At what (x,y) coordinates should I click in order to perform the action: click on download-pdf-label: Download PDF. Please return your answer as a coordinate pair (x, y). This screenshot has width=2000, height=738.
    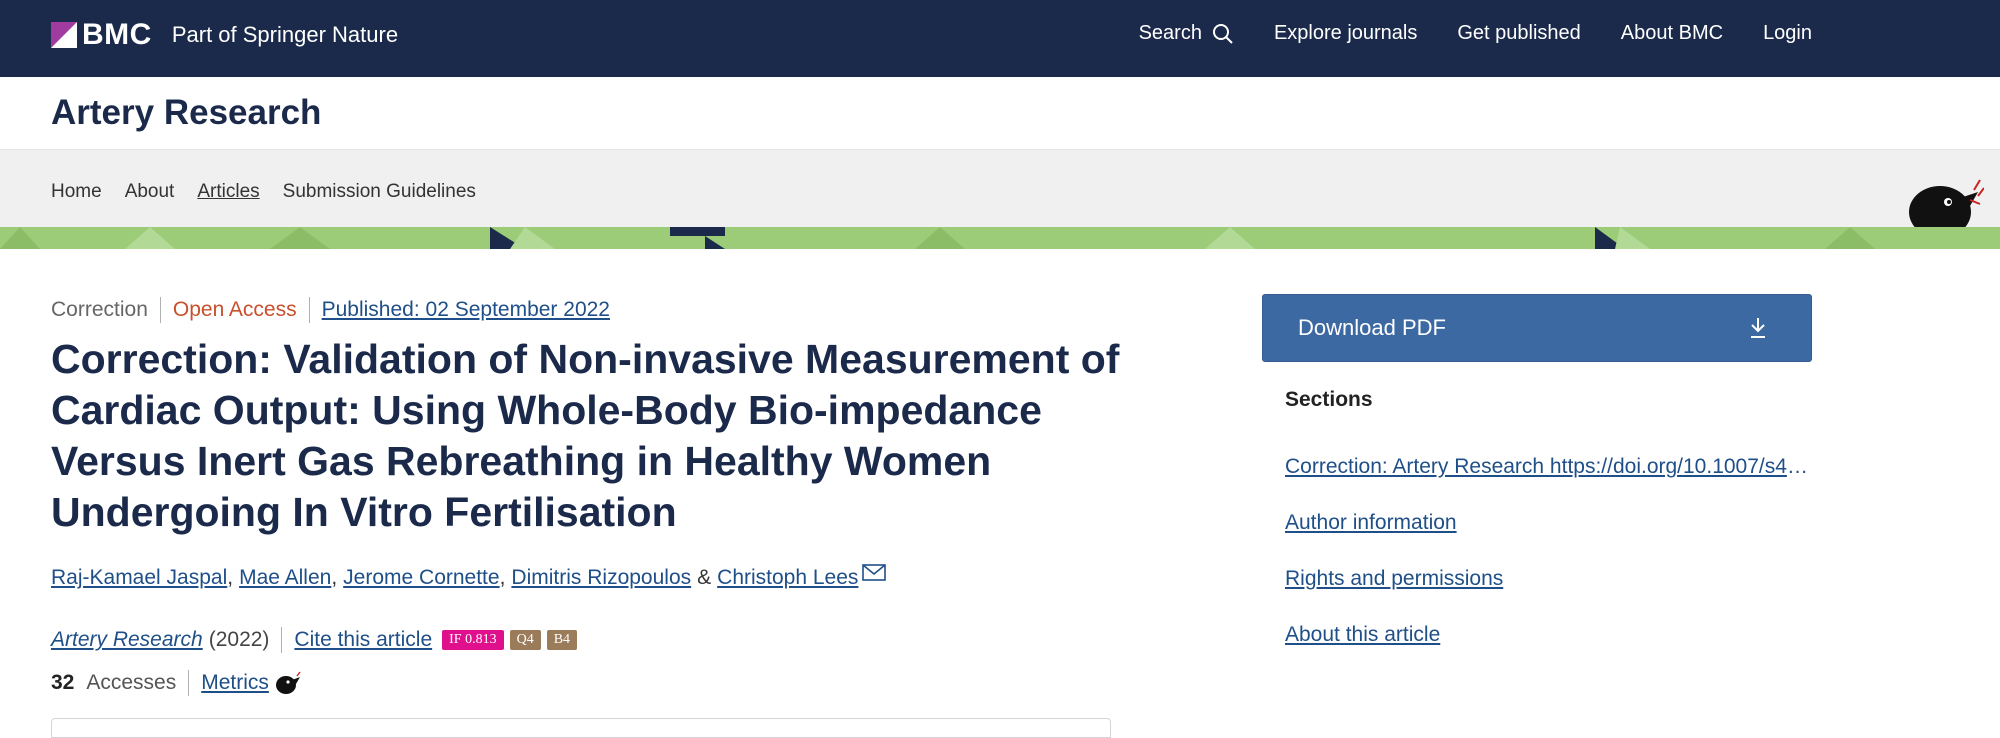
    Looking at the image, I should click on (1372, 327).